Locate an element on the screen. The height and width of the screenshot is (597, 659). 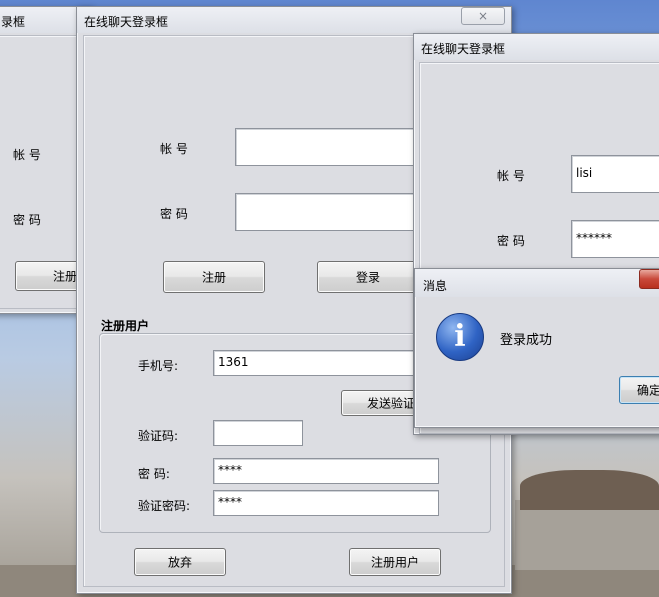
title-bar: 在线聊天登录框 × is located at coordinates (294, 20).